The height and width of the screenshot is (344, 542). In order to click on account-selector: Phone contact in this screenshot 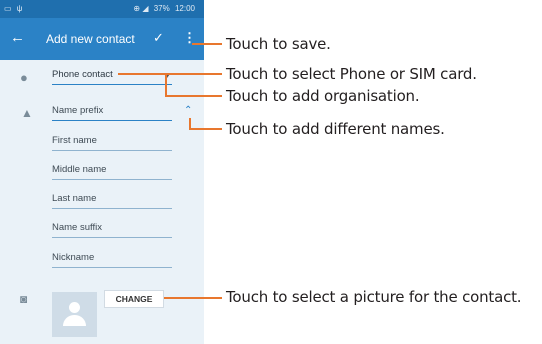, I will do `click(112, 76)`.